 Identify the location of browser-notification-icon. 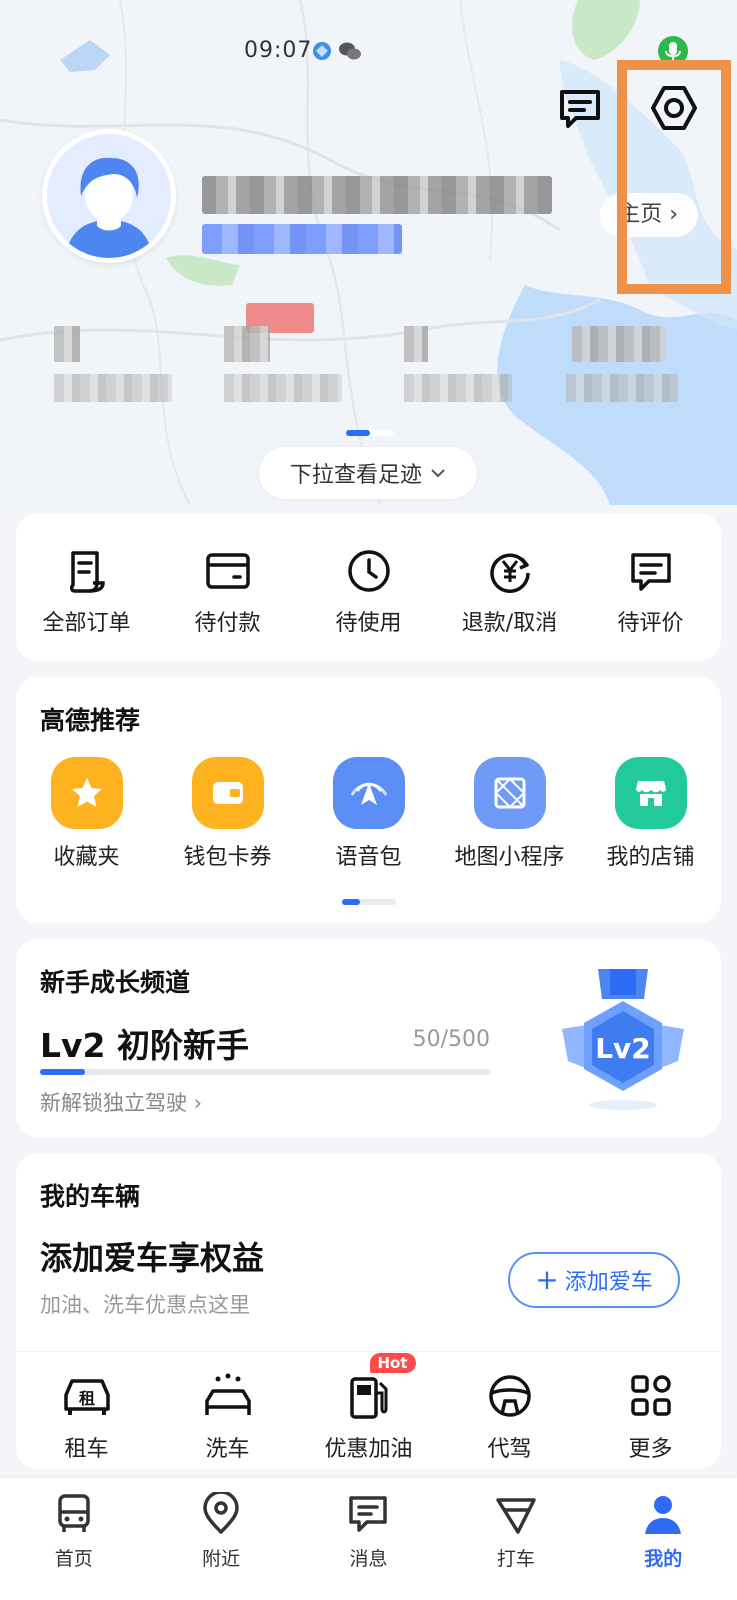
(322, 51).